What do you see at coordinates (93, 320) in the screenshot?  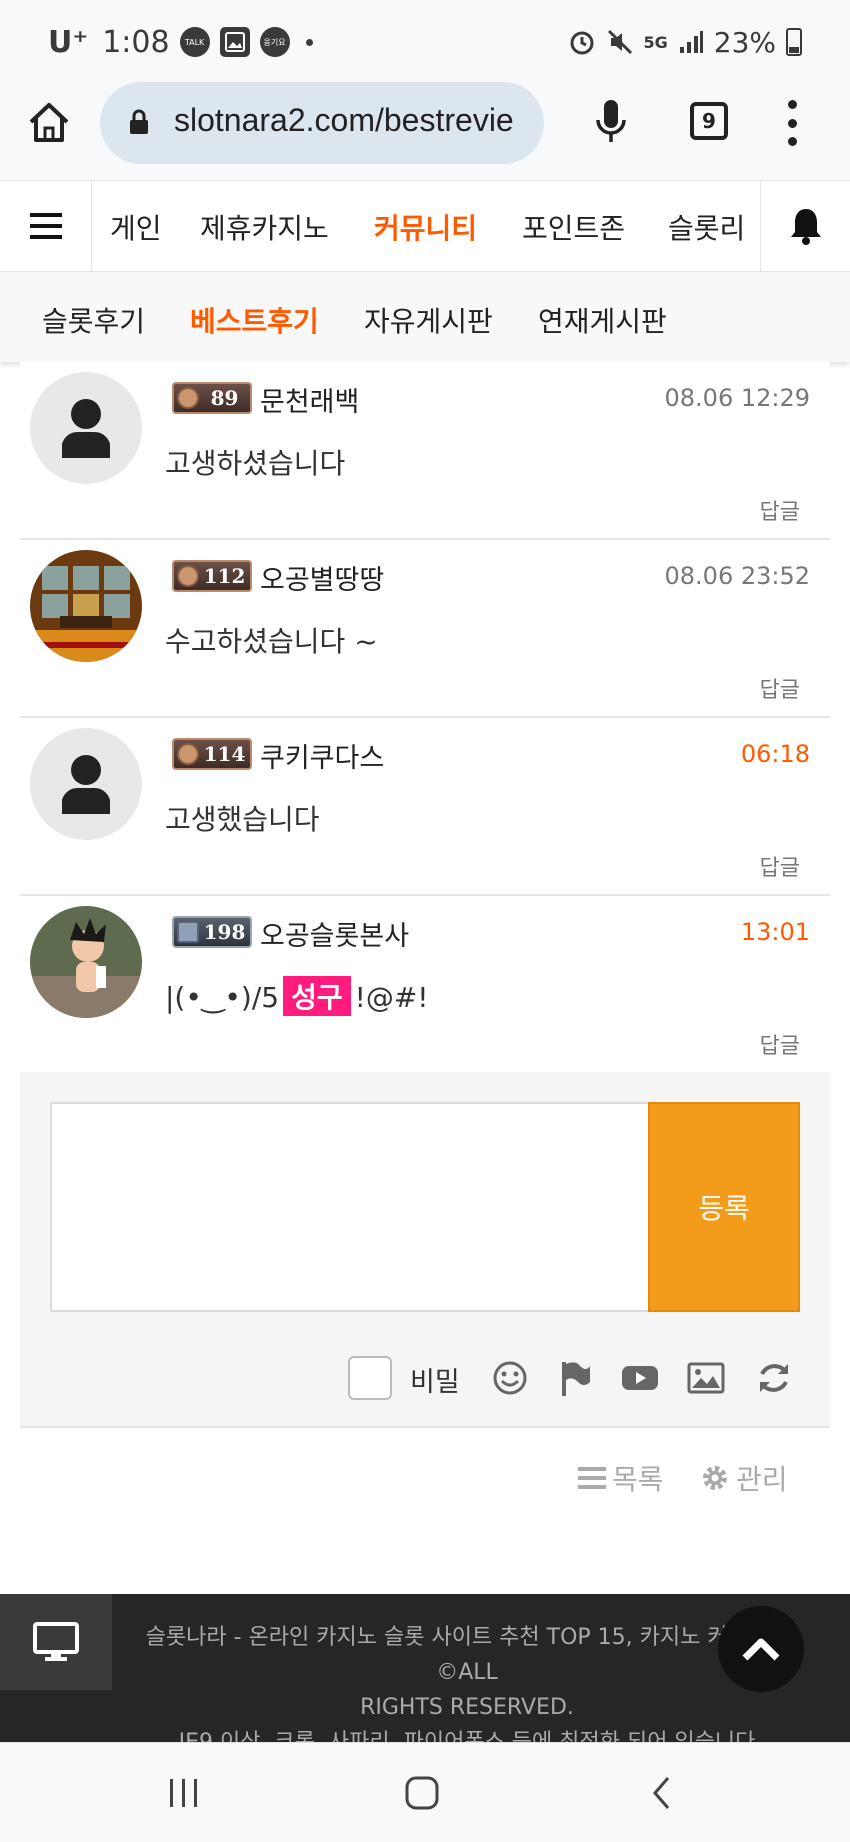 I see `tab-slot-review: 슬롯후기` at bounding box center [93, 320].